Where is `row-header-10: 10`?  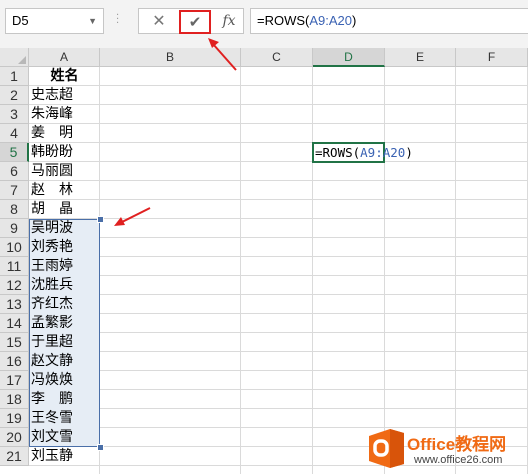
row-header-10: 10 is located at coordinates (14, 247).